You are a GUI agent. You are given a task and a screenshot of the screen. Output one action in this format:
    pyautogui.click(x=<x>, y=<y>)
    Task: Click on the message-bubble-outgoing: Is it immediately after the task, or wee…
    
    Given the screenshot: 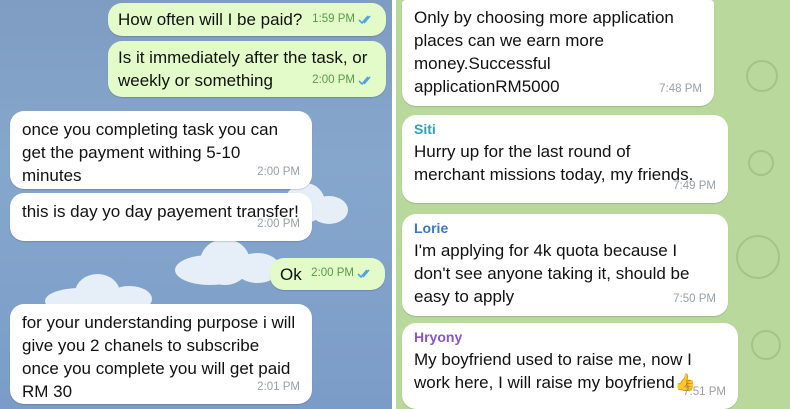 What is the action you would take?
    pyautogui.click(x=247, y=69)
    